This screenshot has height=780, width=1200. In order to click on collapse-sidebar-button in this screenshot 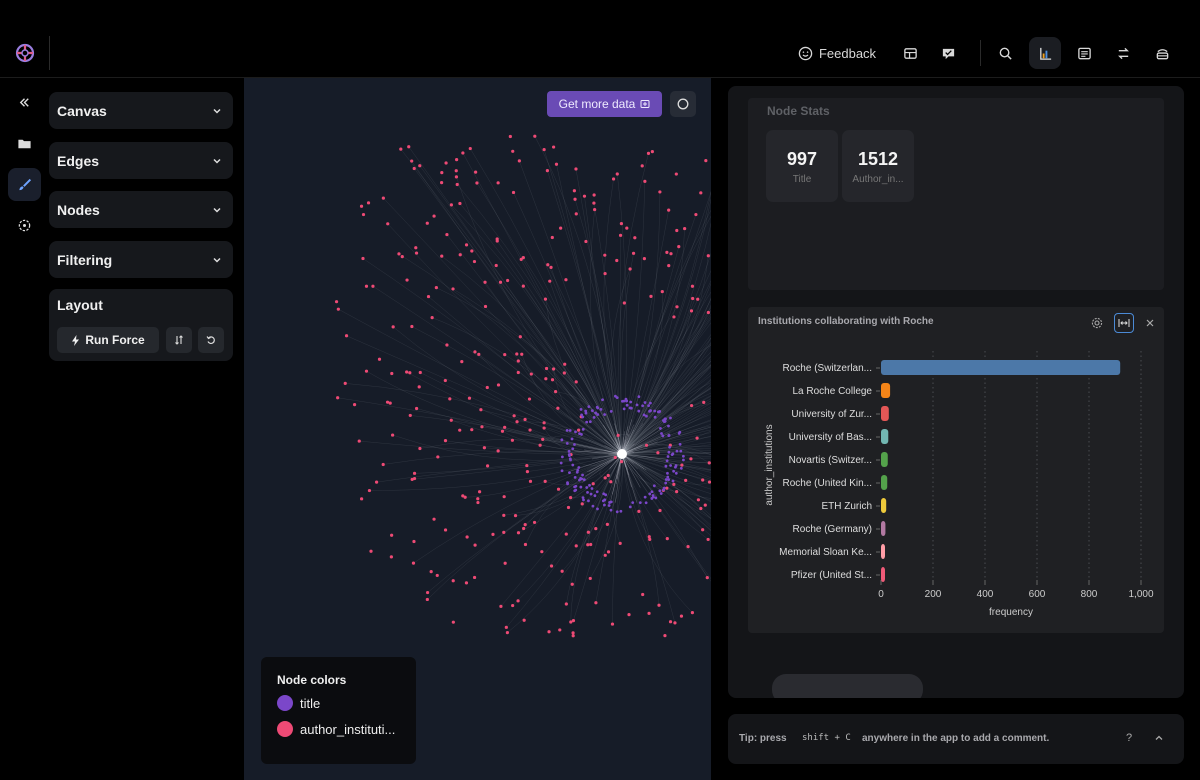, I will do `click(24, 102)`.